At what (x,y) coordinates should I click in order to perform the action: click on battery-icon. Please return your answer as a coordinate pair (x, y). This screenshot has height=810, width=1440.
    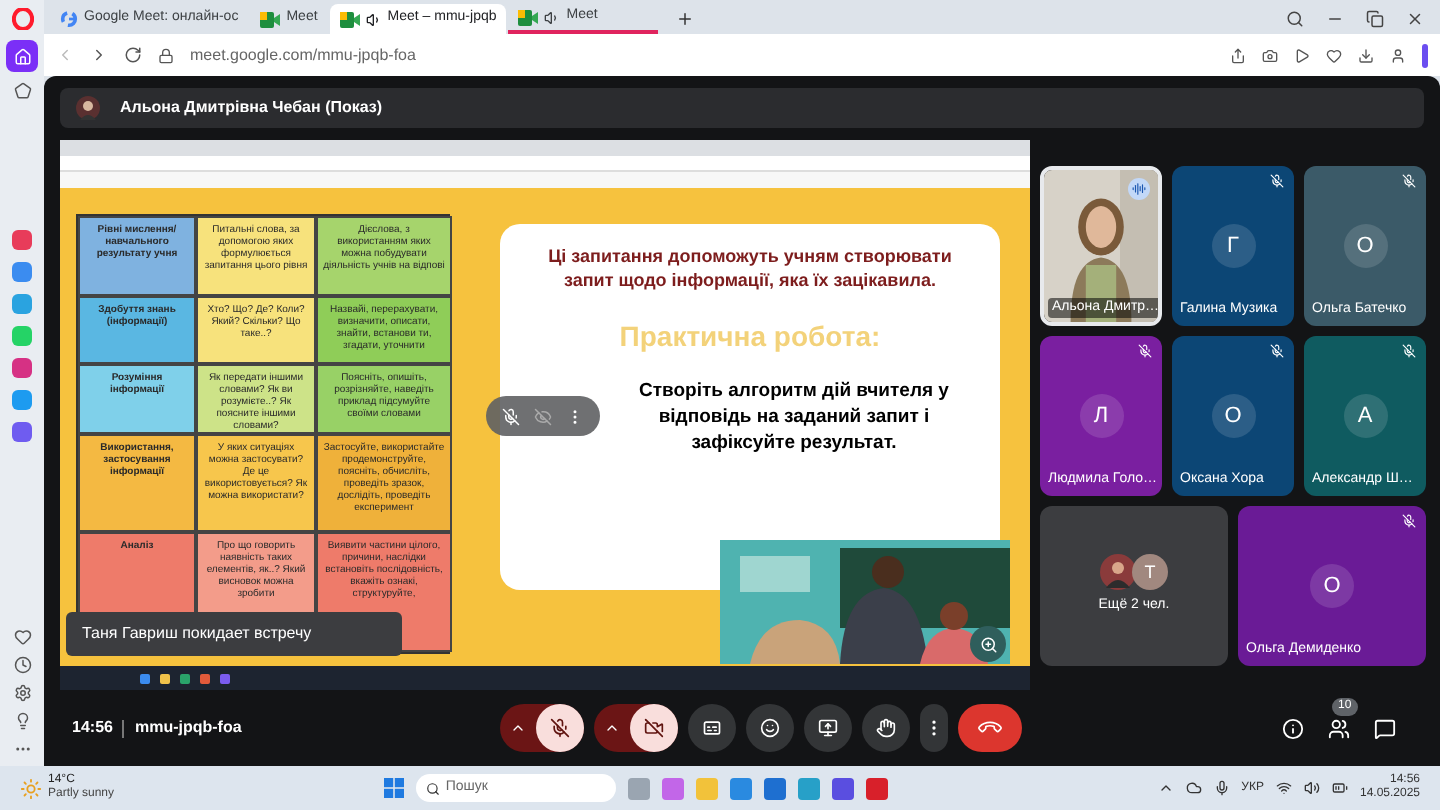
    Looking at the image, I should click on (1339, 788).